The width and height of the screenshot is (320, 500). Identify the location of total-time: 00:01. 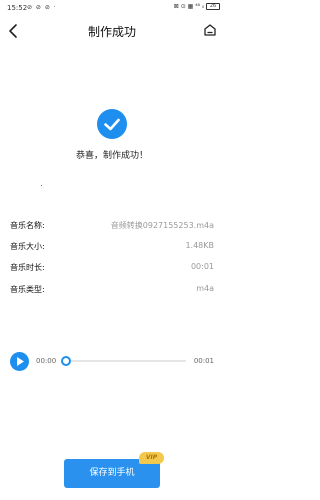
(203, 361).